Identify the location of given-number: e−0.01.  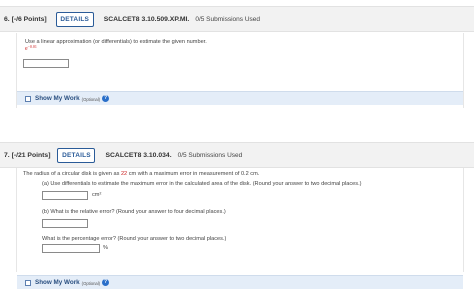
(31, 48).